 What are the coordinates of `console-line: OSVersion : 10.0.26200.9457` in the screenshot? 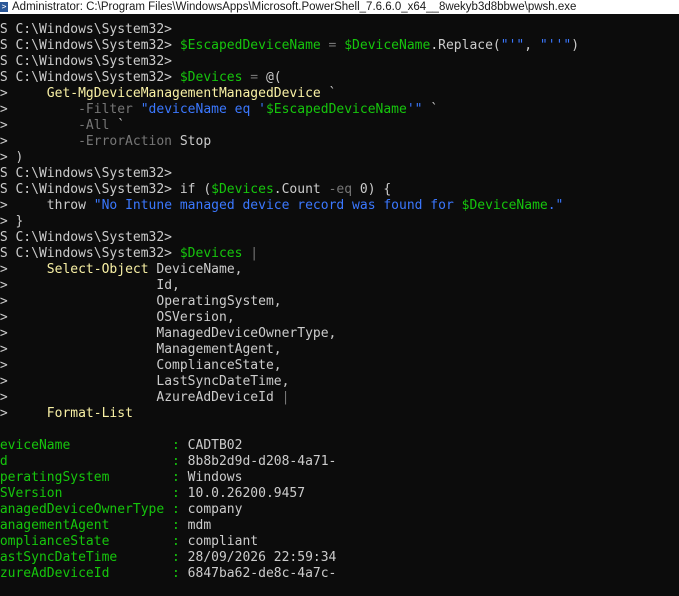 It's located at (152, 494).